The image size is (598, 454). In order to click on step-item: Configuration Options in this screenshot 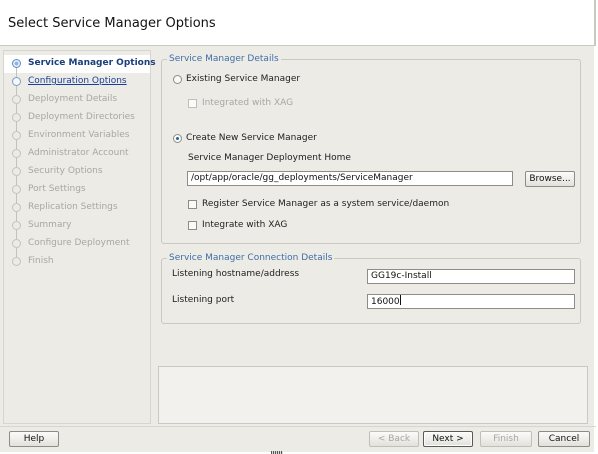, I will do `click(77, 82)`.